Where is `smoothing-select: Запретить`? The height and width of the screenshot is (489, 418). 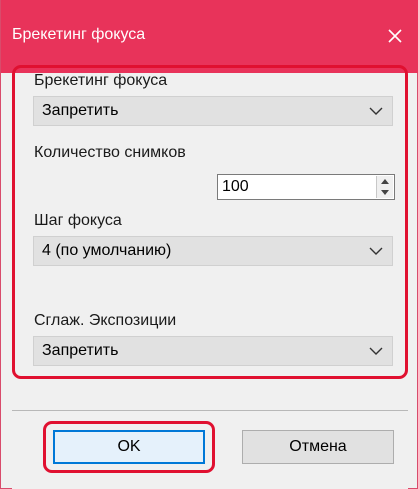 smoothing-select: Запретить is located at coordinates (213, 351).